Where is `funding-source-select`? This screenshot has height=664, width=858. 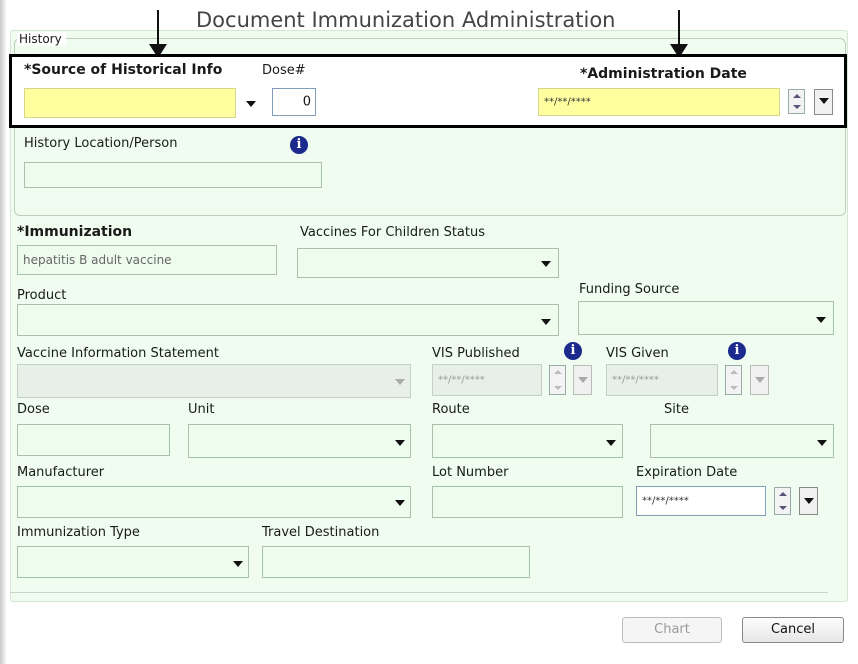
funding-source-select is located at coordinates (706, 318).